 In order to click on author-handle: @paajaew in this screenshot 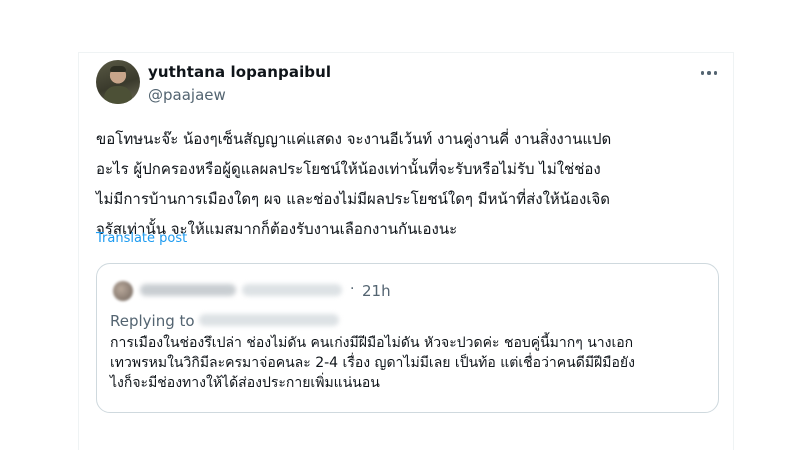, I will do `click(187, 95)`.